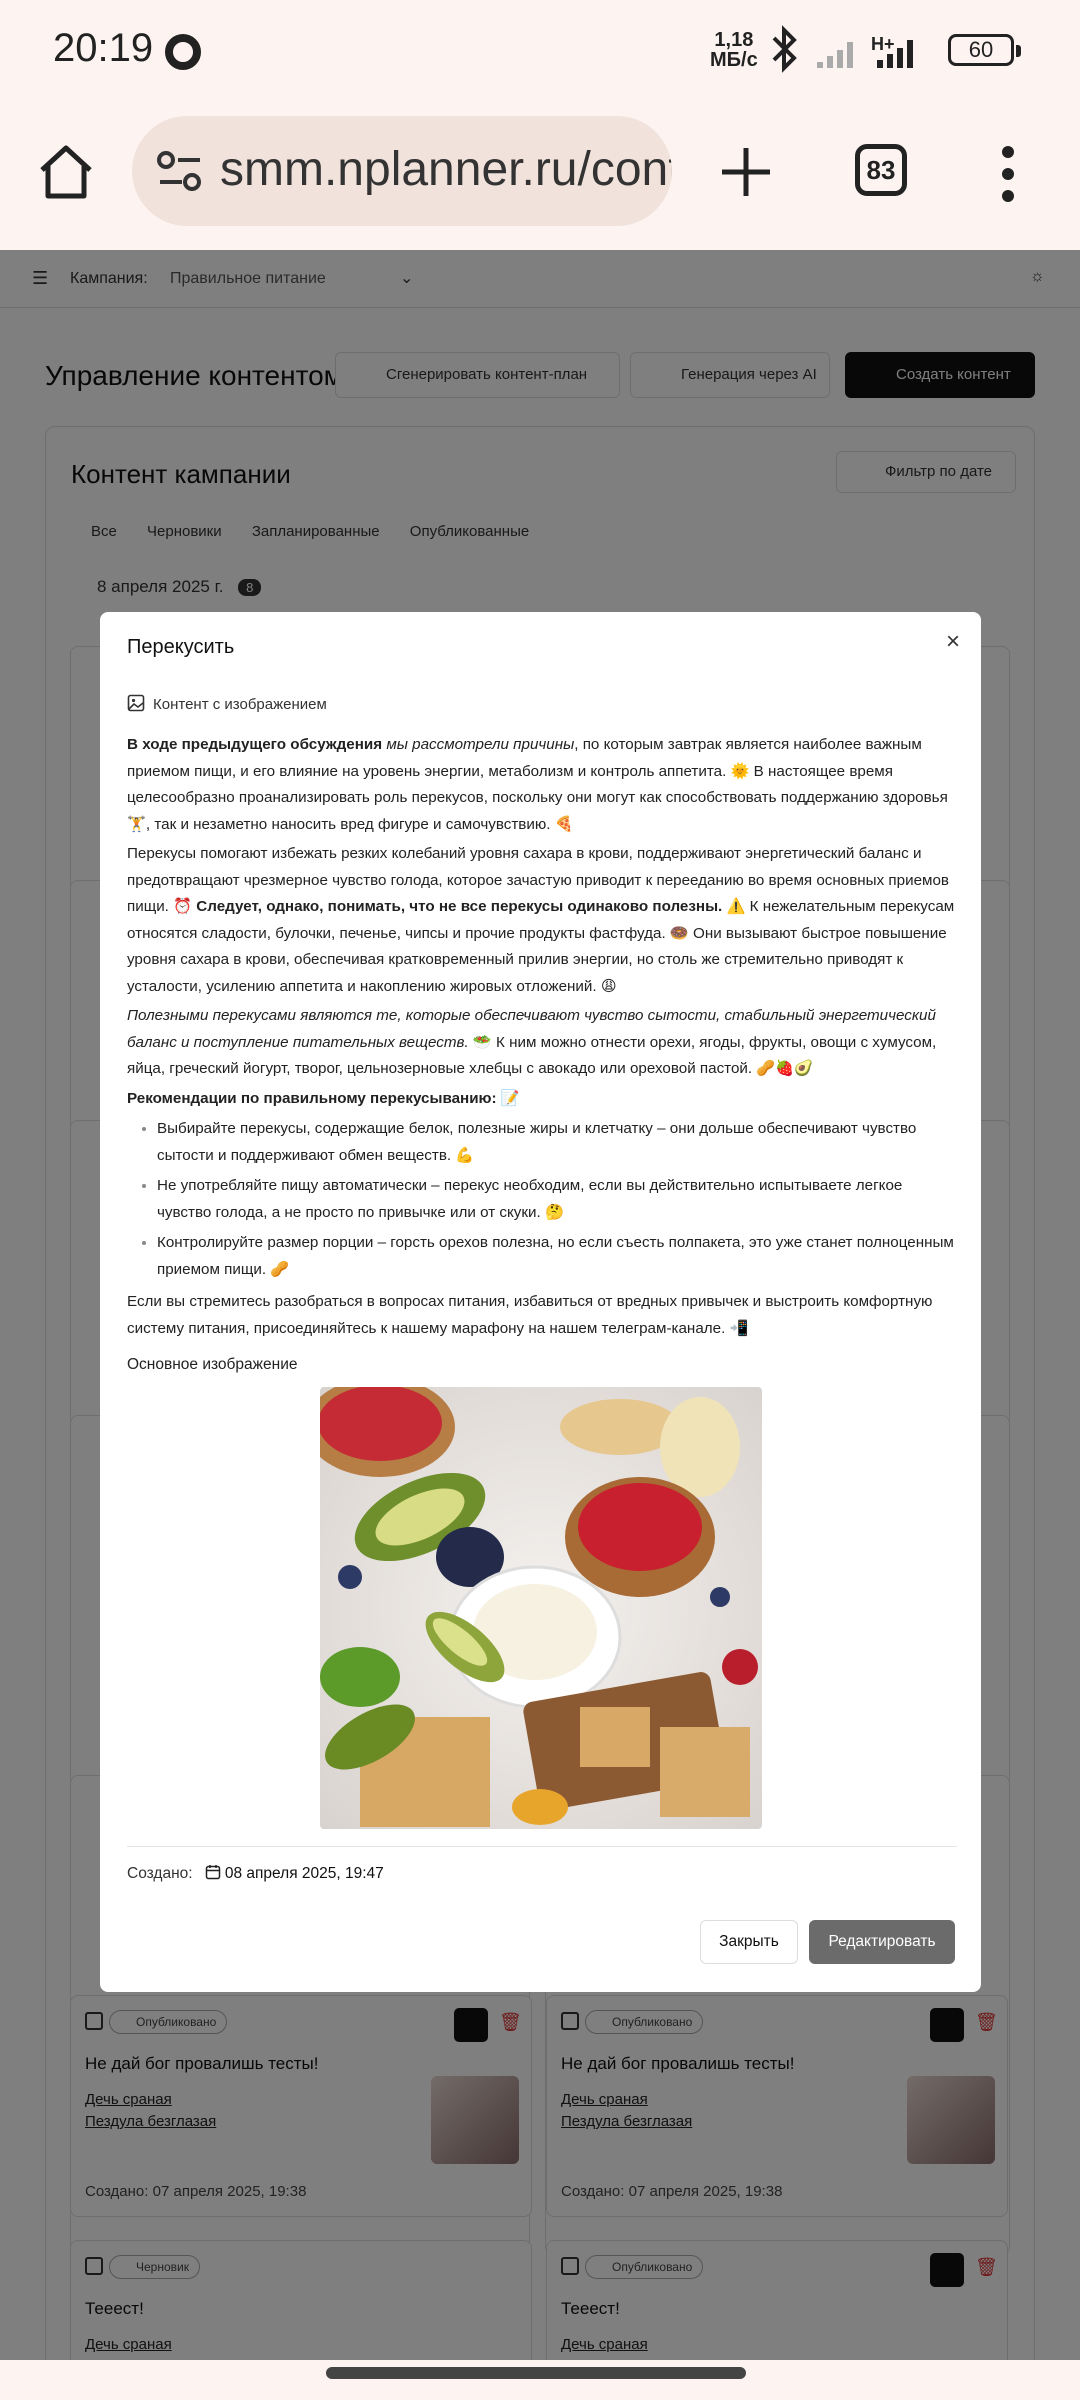 This screenshot has width=1080, height=2400. I want to click on created-date: 08 апреля 2025, 19:47, so click(304, 1873).